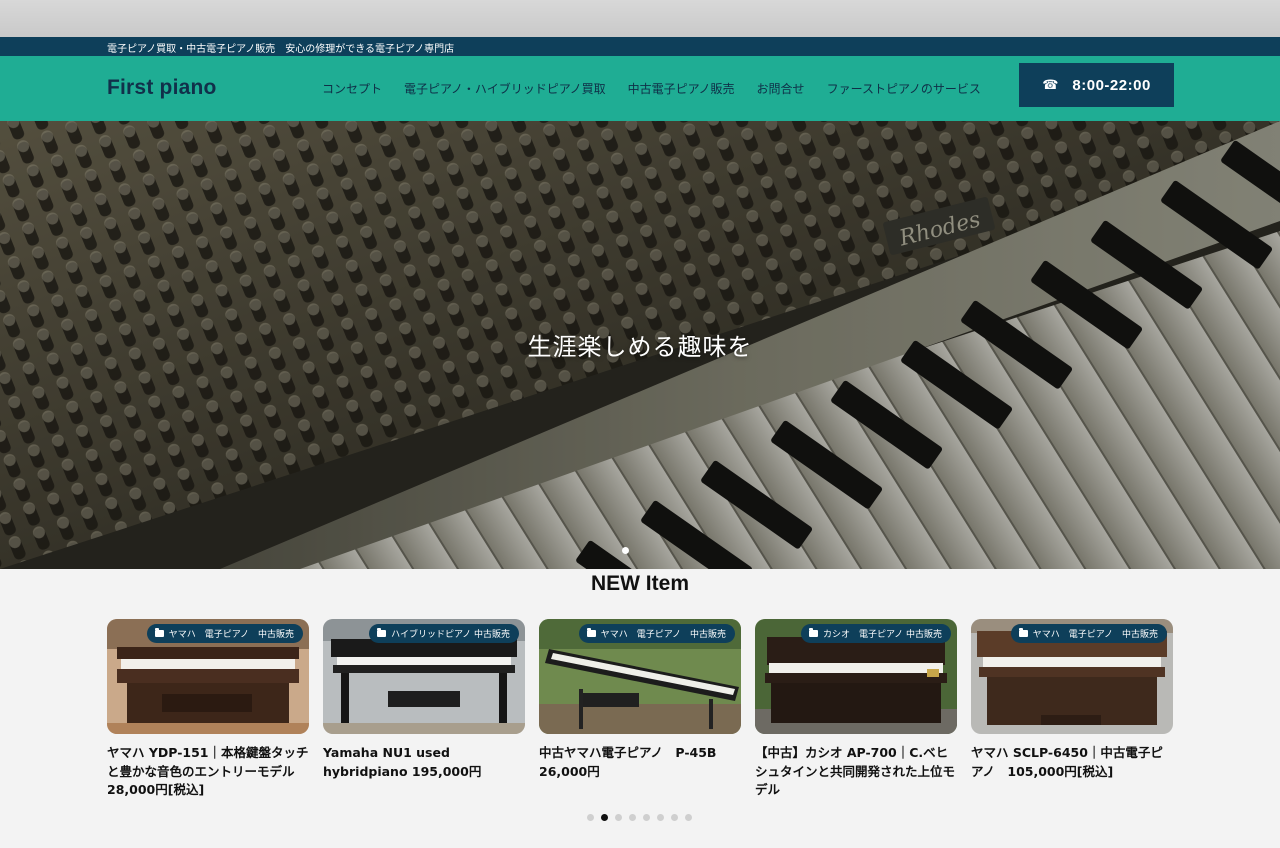 This screenshot has width=1280, height=848. I want to click on product-title: 中古ヤマハ電子ピアノ P-45B 26,000円, so click(640, 762).